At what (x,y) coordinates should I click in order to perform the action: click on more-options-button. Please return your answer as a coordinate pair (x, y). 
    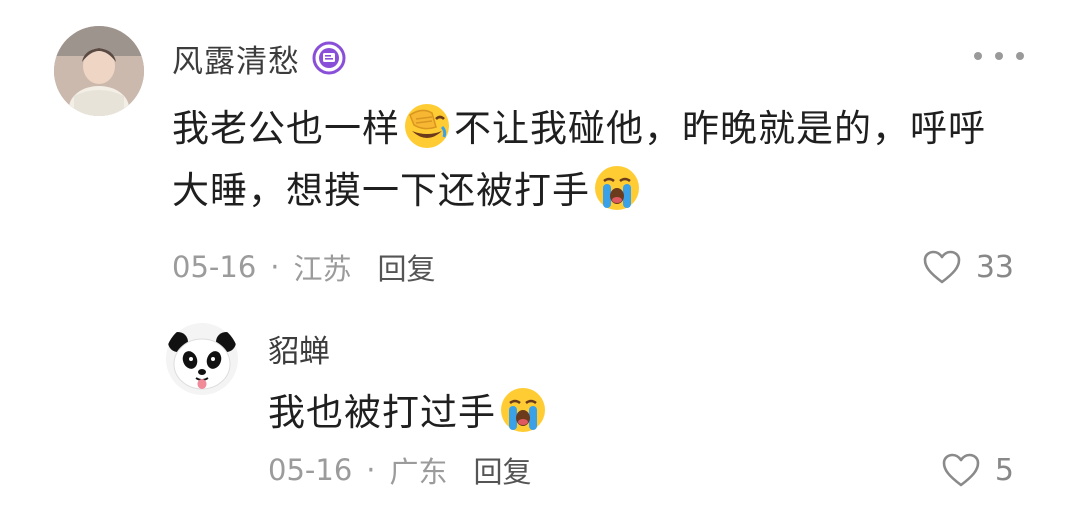
    Looking at the image, I should click on (999, 56).